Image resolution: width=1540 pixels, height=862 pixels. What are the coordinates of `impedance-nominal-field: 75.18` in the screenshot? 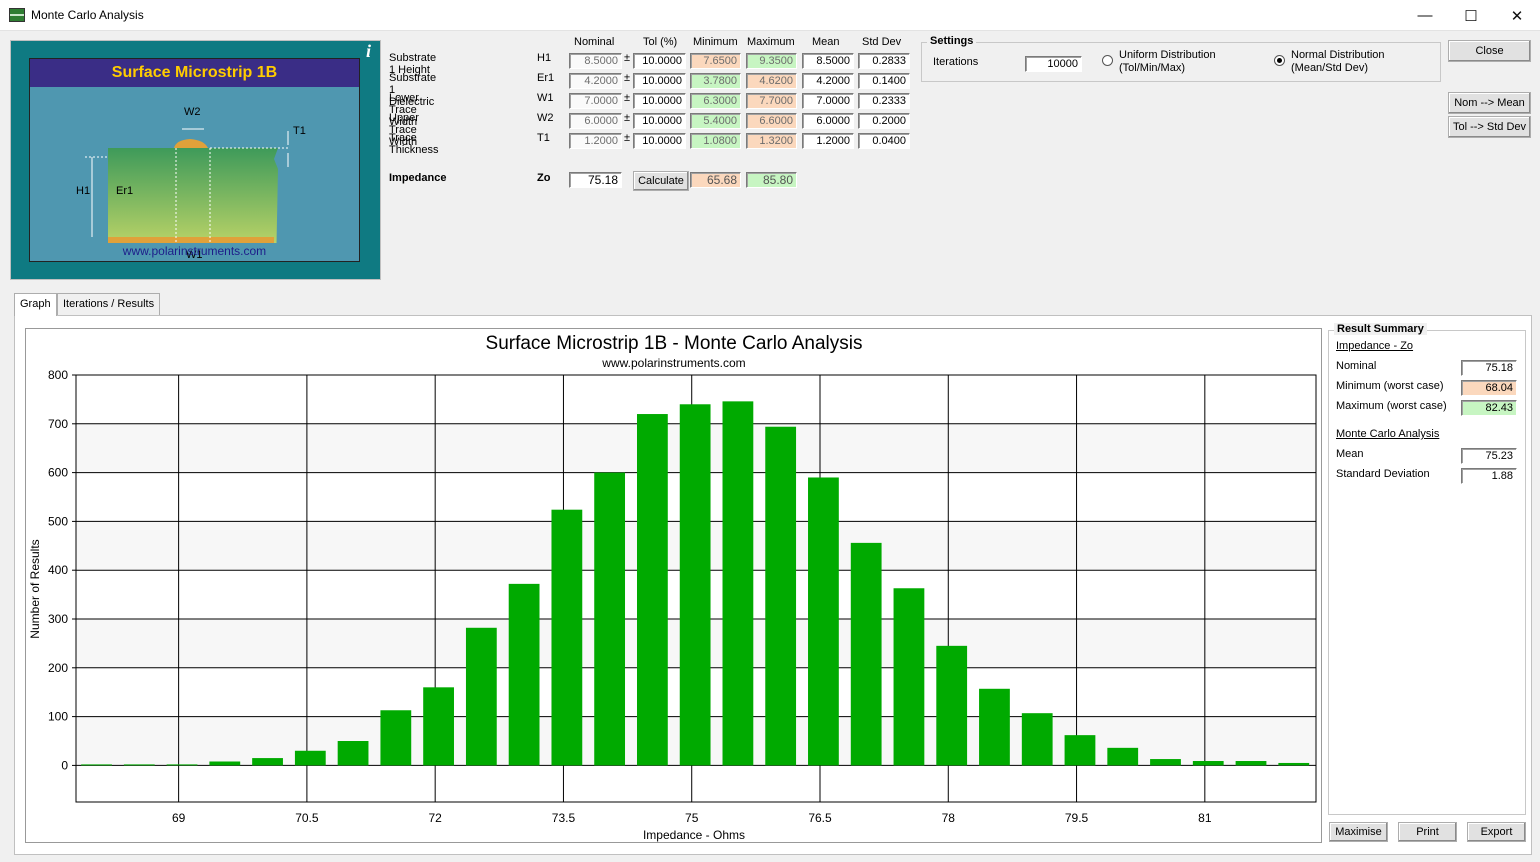 It's located at (595, 180).